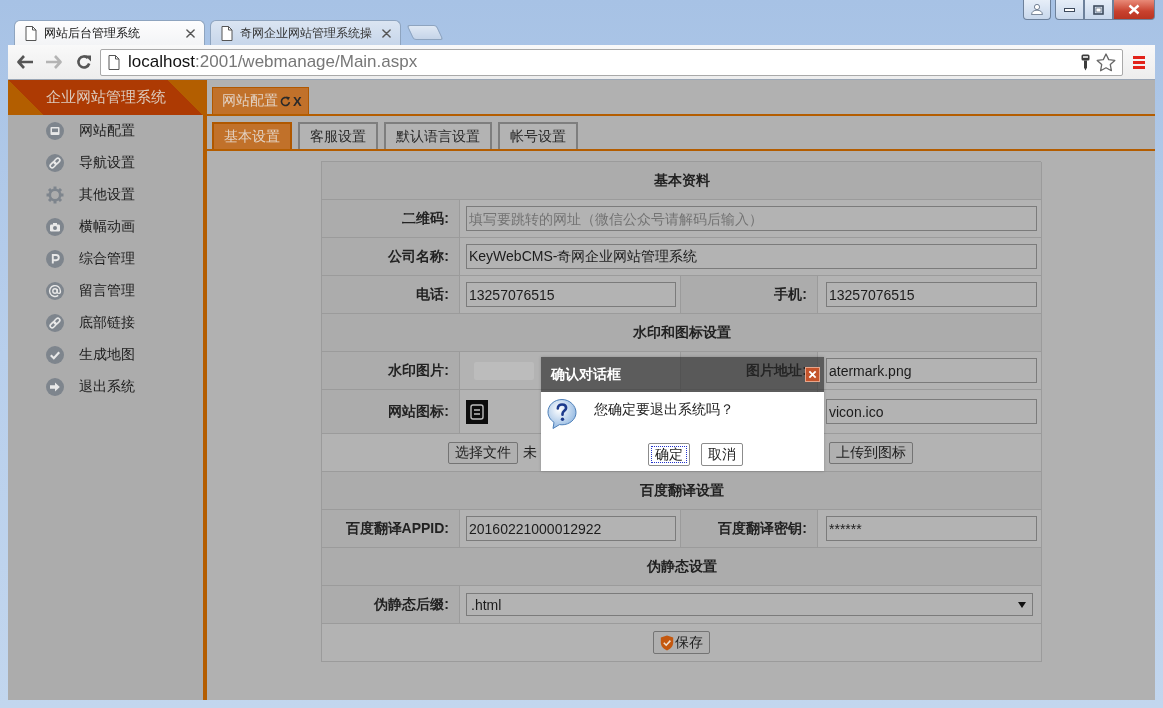  Describe the element at coordinates (722, 454) in the screenshot. I see `cancel-button: 取消` at that location.